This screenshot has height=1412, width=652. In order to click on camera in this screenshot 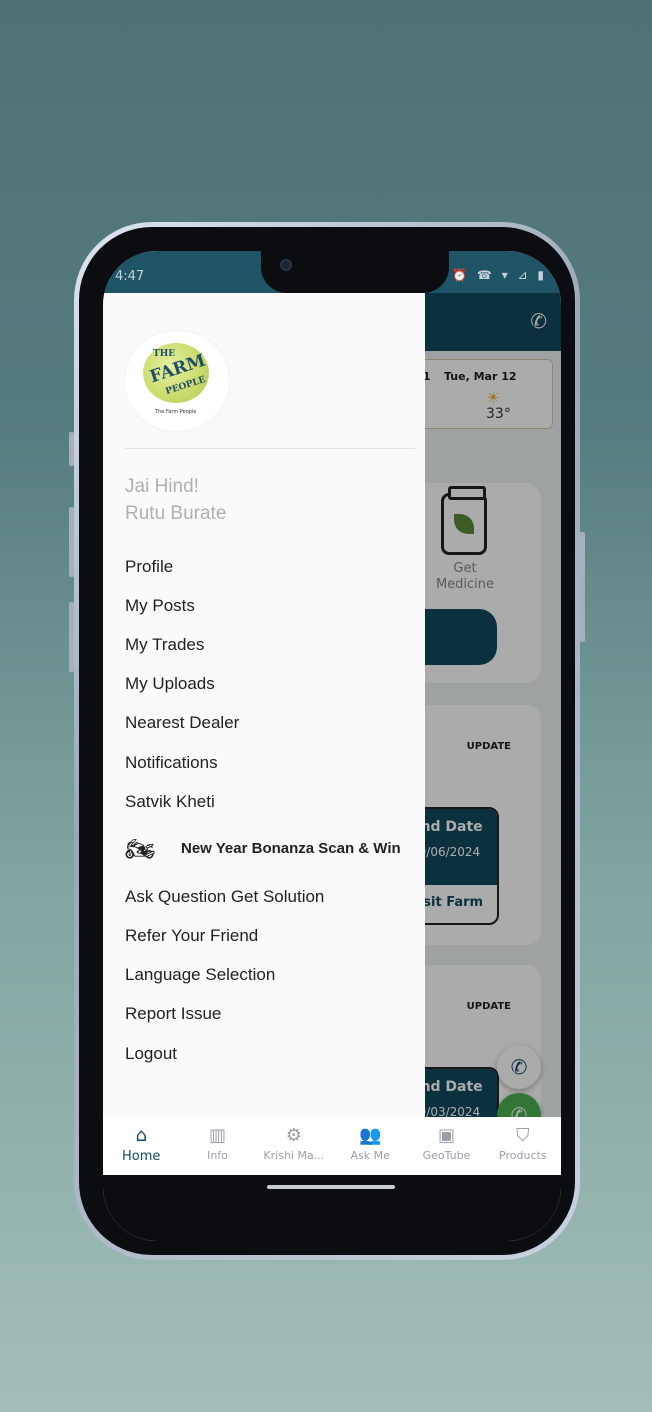, I will do `click(286, 265)`.